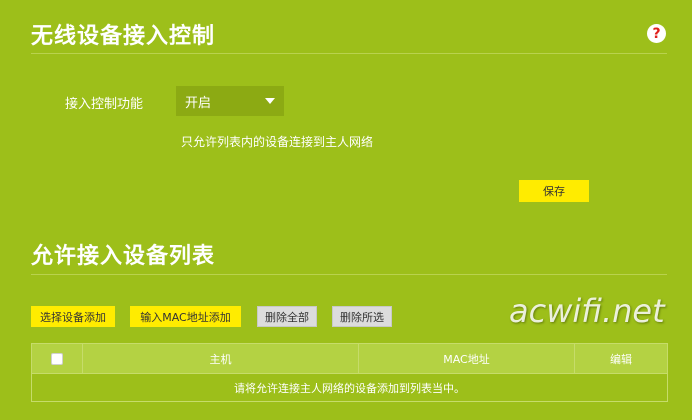 This screenshot has width=692, height=420. I want to click on allowed-device-table: 主机 MAC地址 编辑 请将允许连接主人网络的设备添加到列表当中。, so click(349, 372).